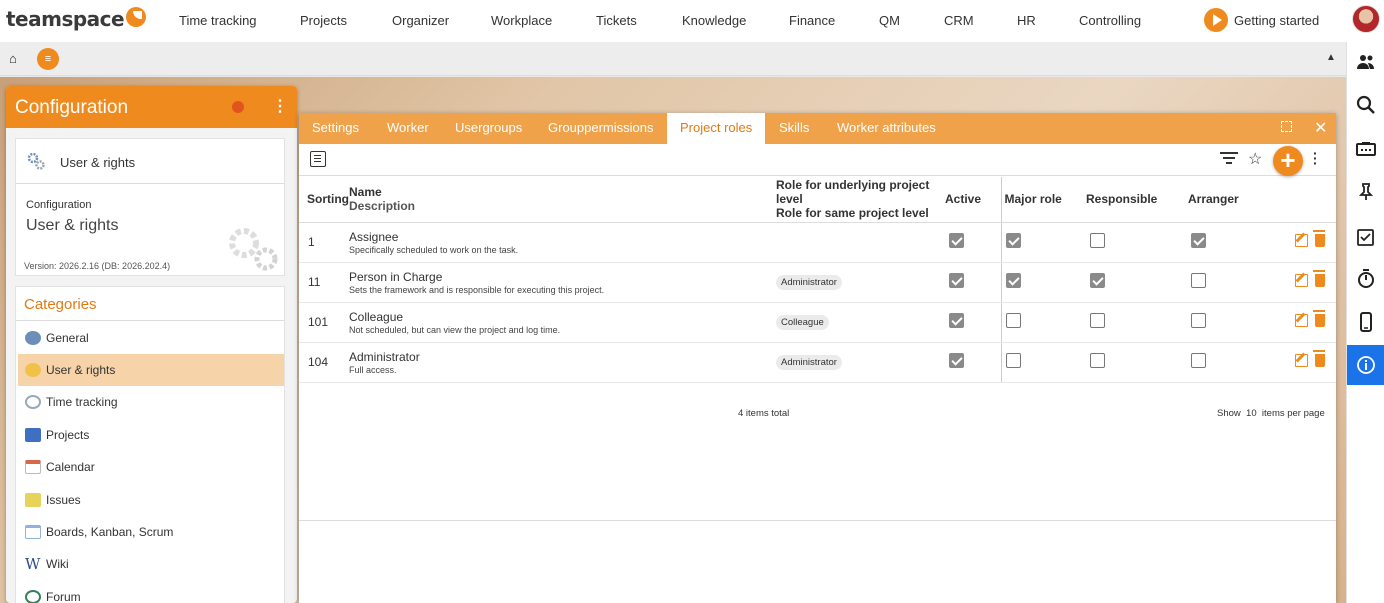 This screenshot has height=603, width=1384. What do you see at coordinates (794, 128) in the screenshot?
I see `tab-skills: Skills` at bounding box center [794, 128].